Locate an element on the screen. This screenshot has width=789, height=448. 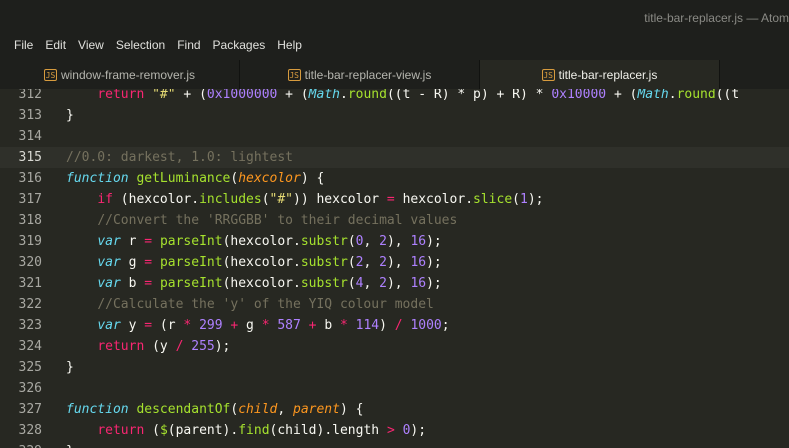
tab-title-bar-replacer: JS title-bar-replacer.js is located at coordinates (600, 74).